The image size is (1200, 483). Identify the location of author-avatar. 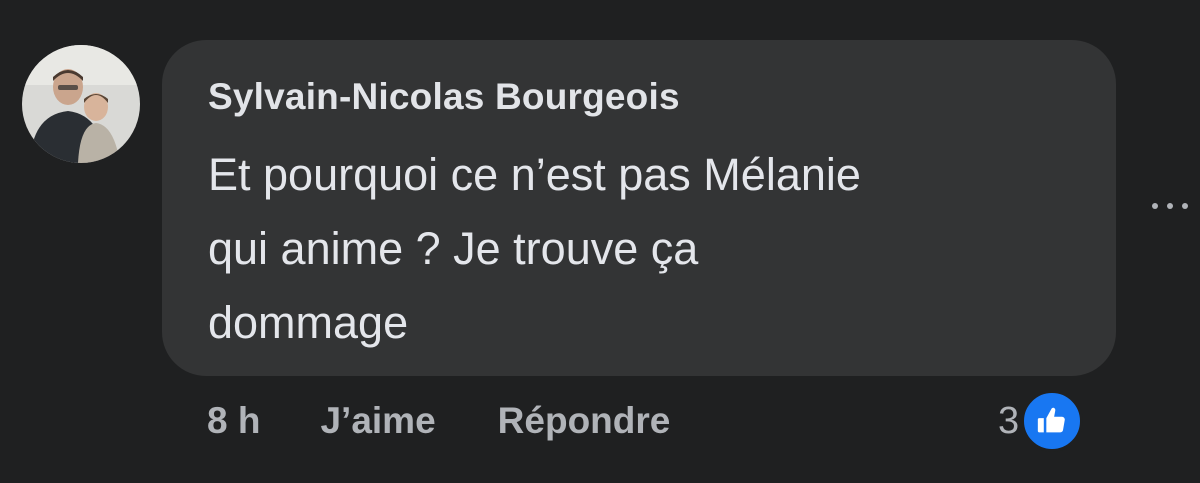
(81, 104).